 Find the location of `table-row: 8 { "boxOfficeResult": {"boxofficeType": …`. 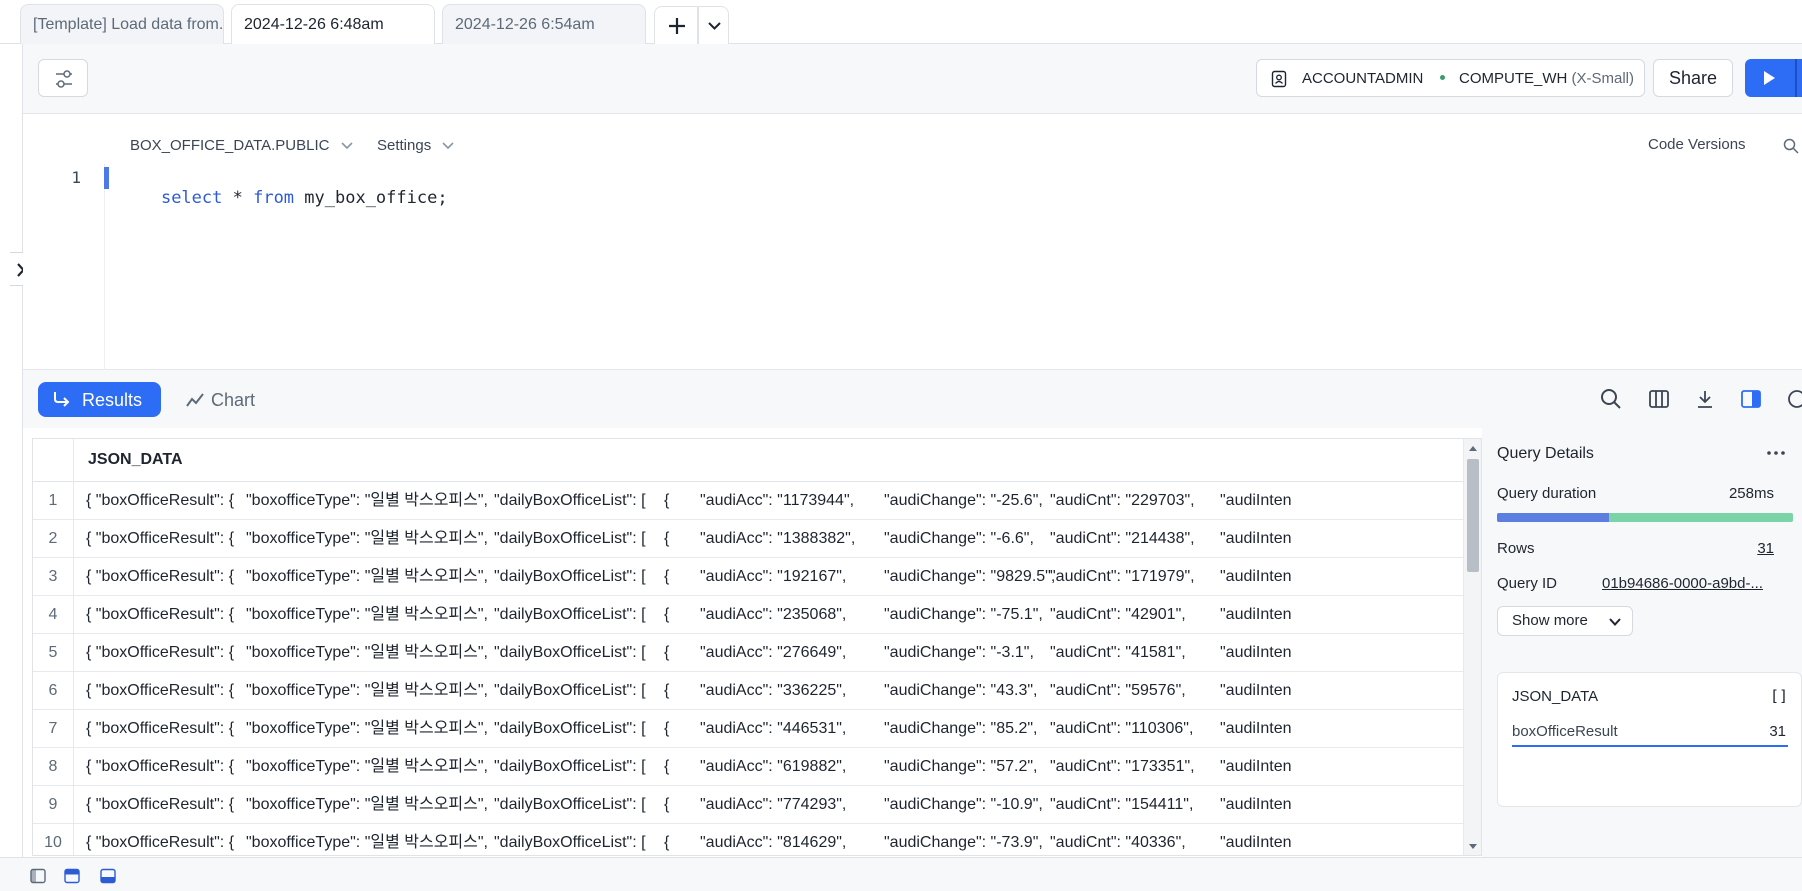

table-row: 8 { "boxOfficeResult": {"boxofficeType": … is located at coordinates (748, 767).